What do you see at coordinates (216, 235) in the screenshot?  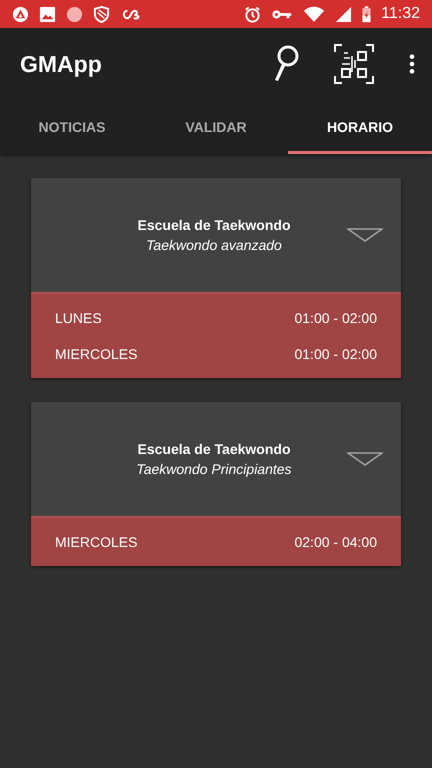 I see `card-header: Escuela de Taekwondo Taekwondo avanzado` at bounding box center [216, 235].